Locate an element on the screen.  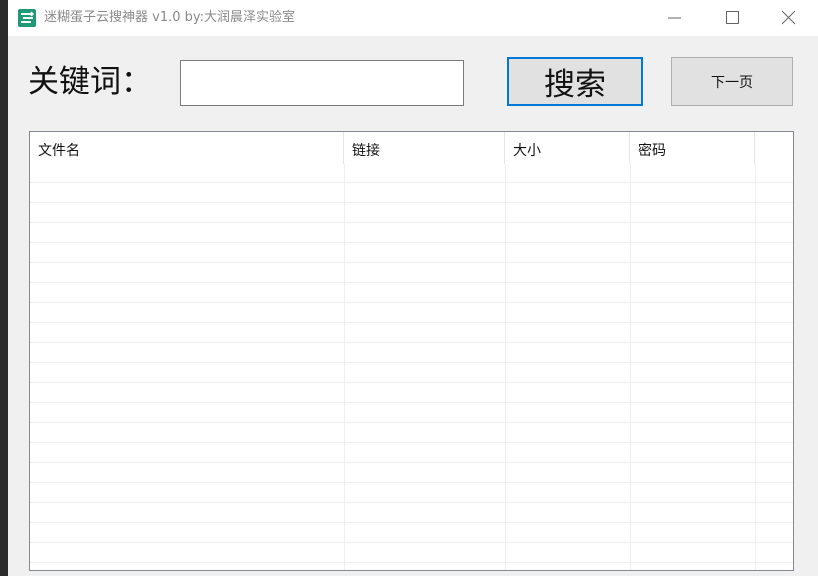
maximize-button is located at coordinates (733, 18).